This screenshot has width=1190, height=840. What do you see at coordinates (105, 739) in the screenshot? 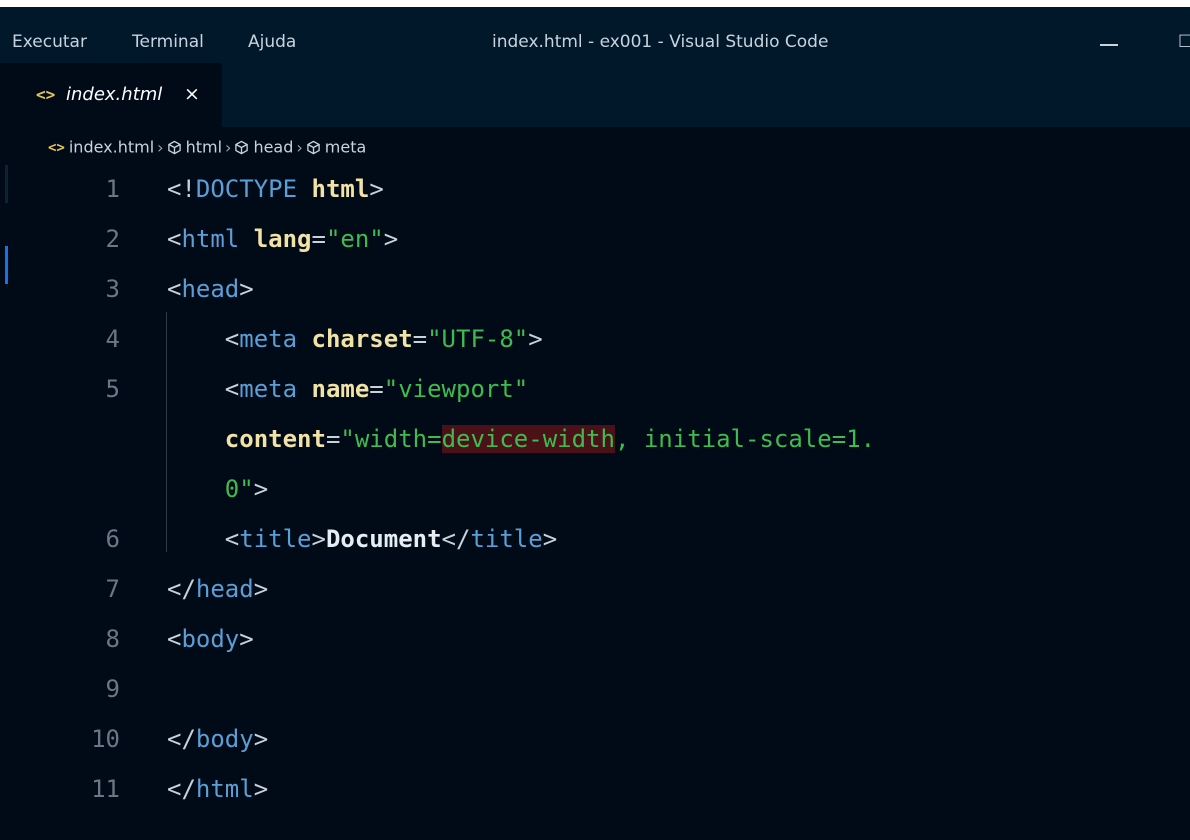
I see `line-number: 10` at bounding box center [105, 739].